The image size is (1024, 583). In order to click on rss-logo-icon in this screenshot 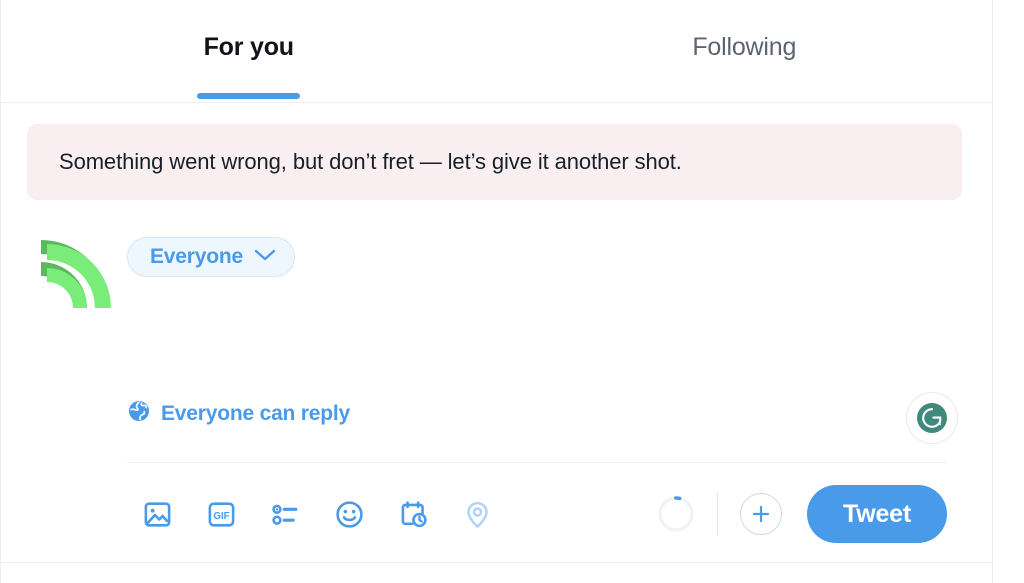, I will do `click(76, 274)`.